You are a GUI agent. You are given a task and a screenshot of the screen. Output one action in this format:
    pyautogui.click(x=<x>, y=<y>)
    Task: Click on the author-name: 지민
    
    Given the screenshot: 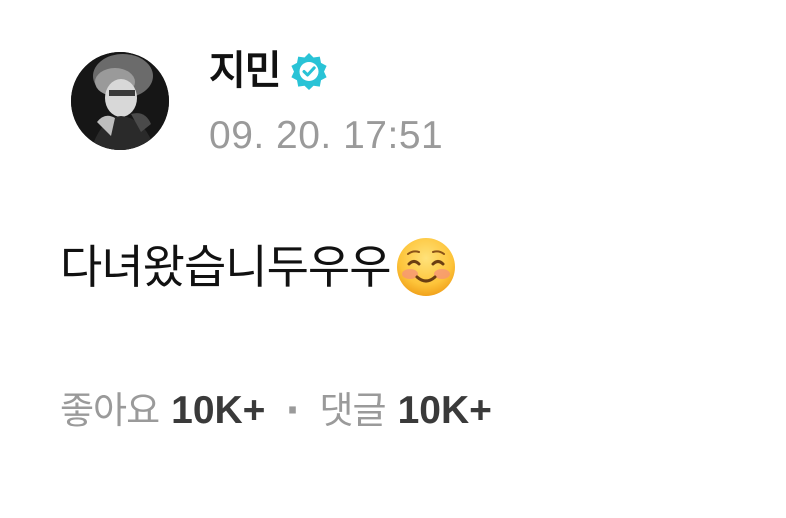 What is the action you would take?
    pyautogui.click(x=245, y=71)
    